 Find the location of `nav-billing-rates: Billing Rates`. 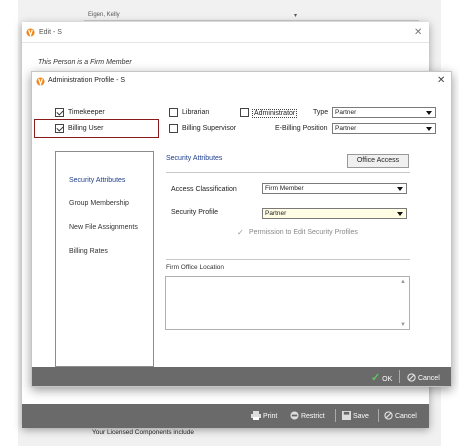

nav-billing-rates: Billing Rates is located at coordinates (88, 251).